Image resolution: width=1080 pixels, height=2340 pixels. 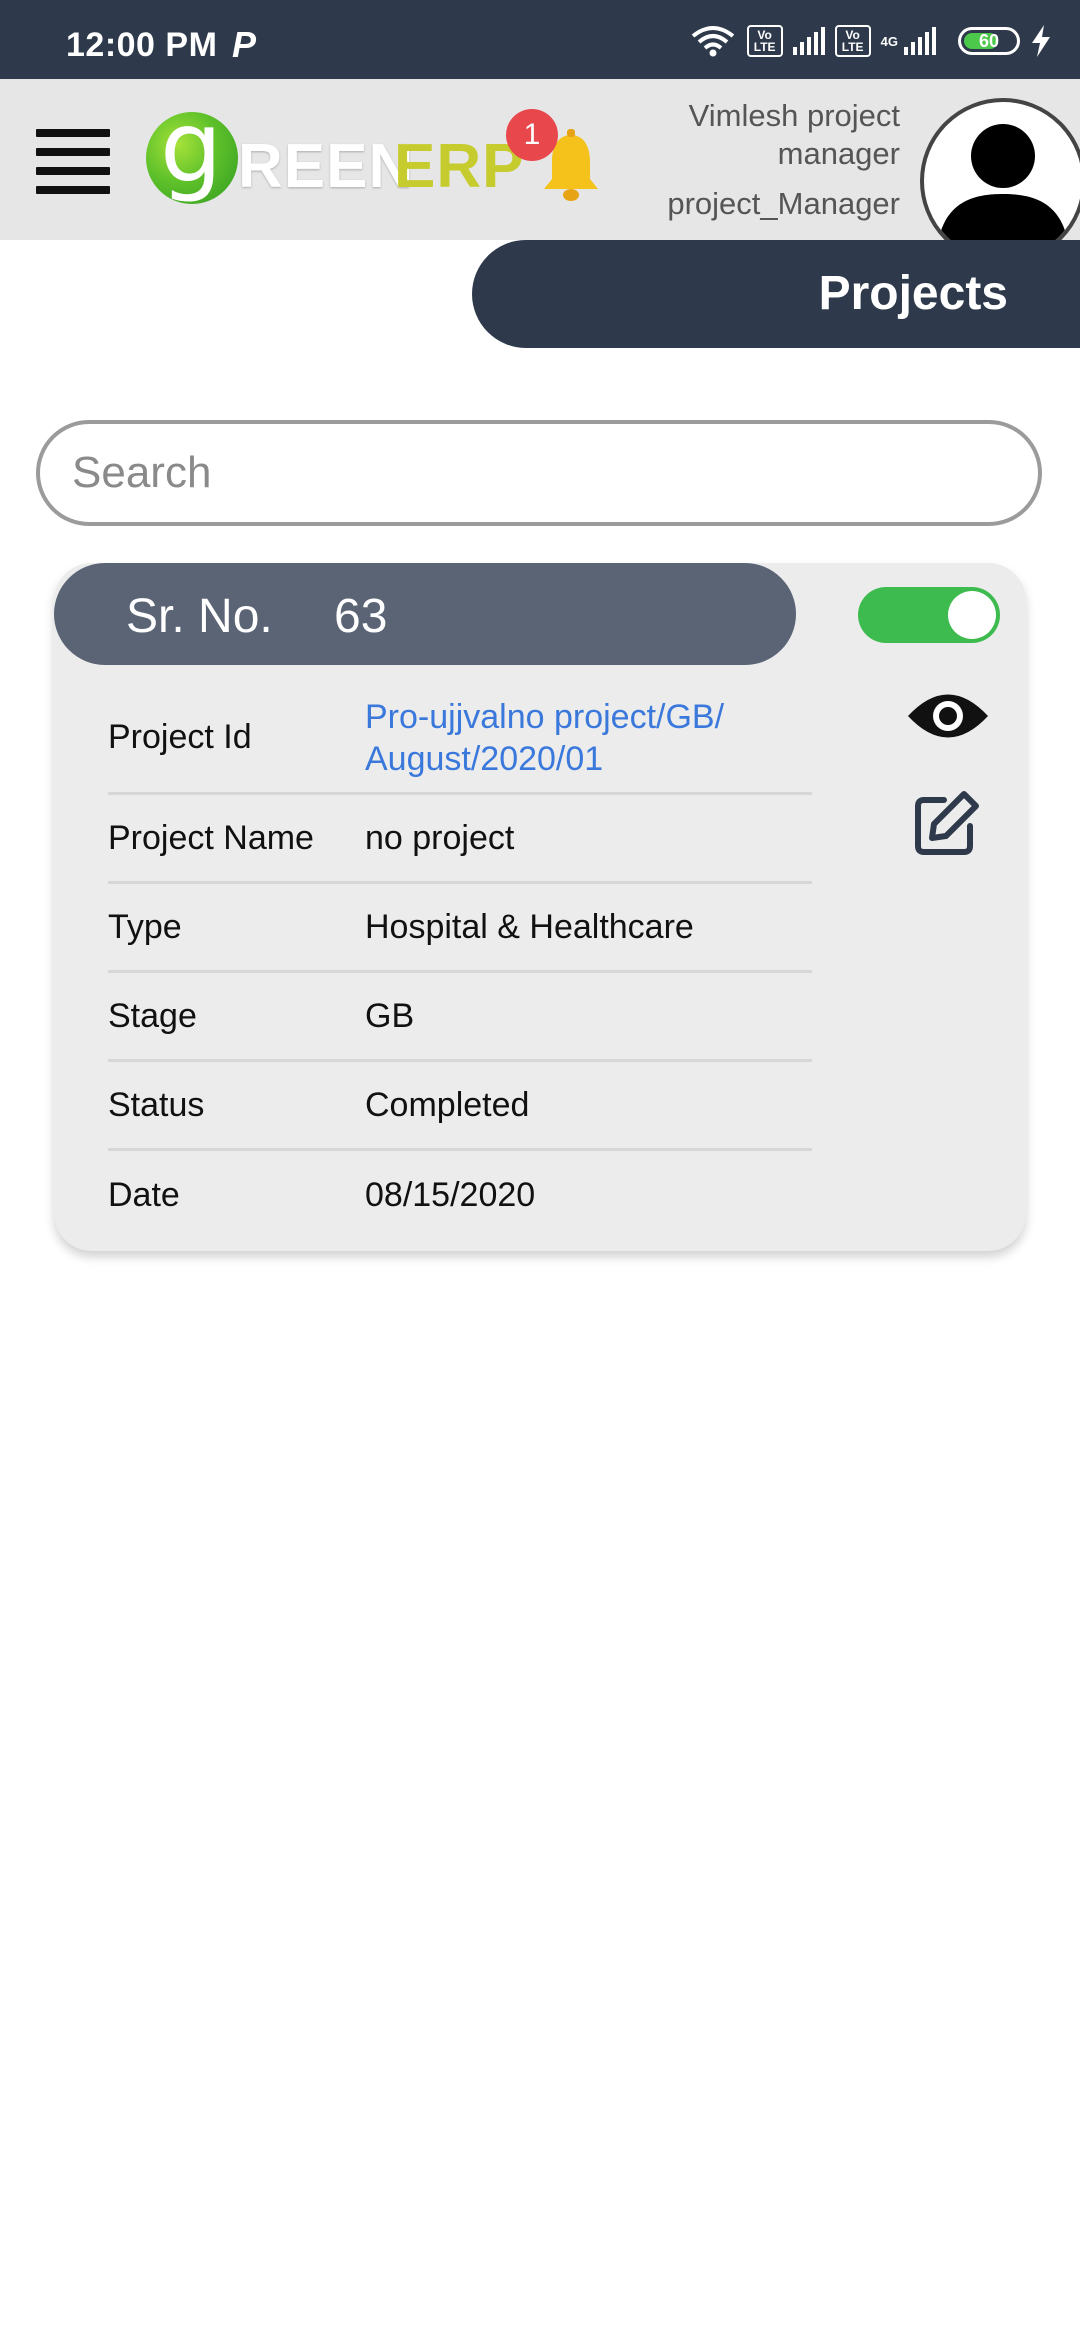 I want to click on detail-key: Status, so click(x=156, y=1104).